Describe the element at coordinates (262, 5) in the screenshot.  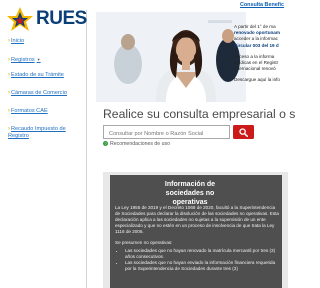
I see `consulta-beneficiarios-link: Consulta Benefic` at that location.